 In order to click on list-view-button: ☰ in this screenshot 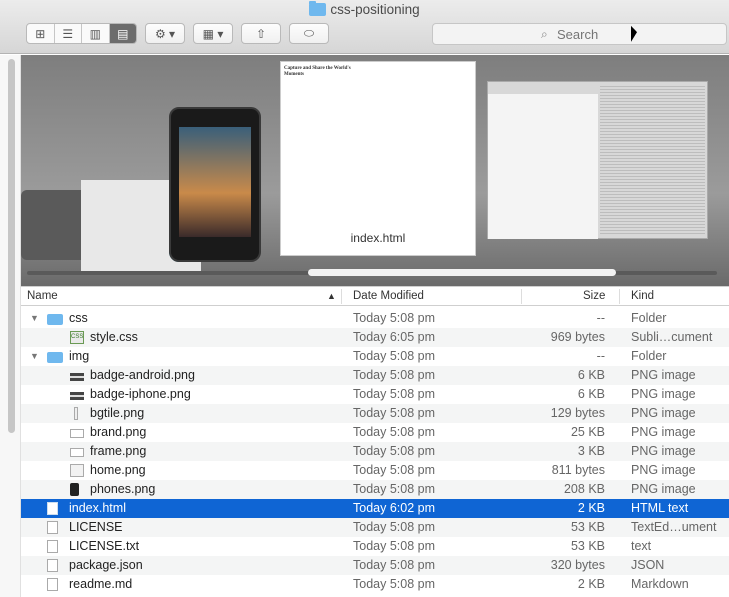, I will do `click(68, 33)`.